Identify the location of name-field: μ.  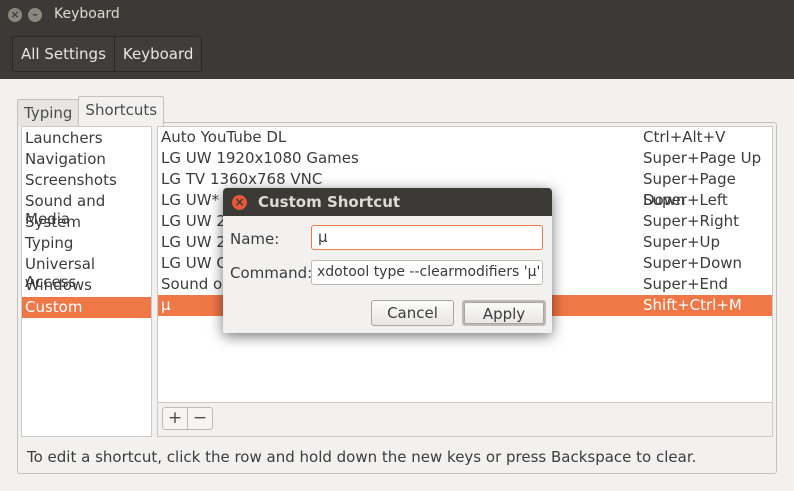
(427, 237).